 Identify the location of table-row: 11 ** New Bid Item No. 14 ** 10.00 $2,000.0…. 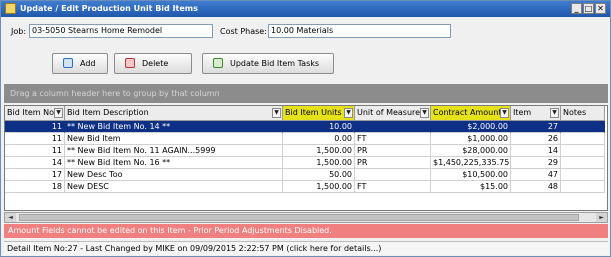
(305, 127).